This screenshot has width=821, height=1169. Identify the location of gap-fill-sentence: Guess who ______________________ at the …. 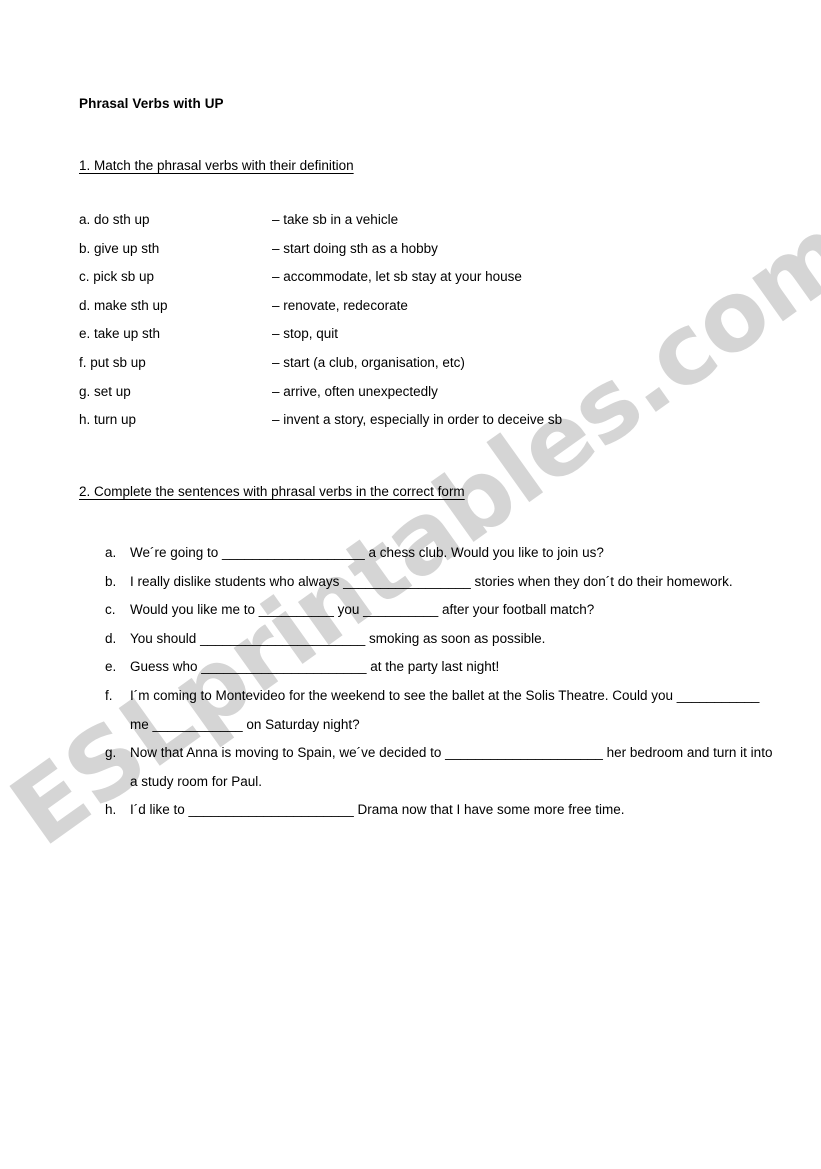
(315, 667).